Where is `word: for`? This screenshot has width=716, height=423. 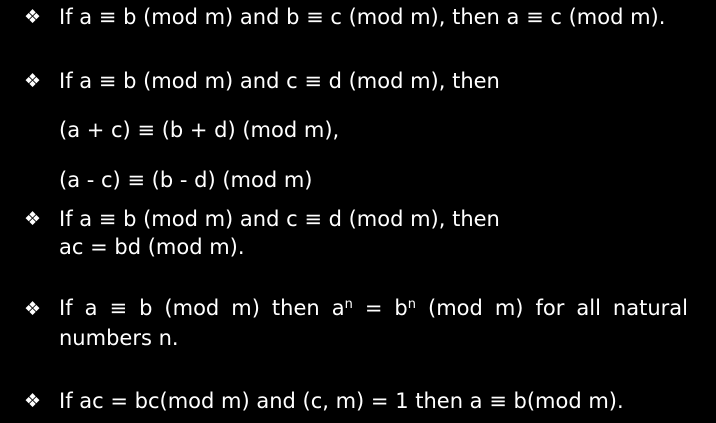
word: for is located at coordinates (550, 308).